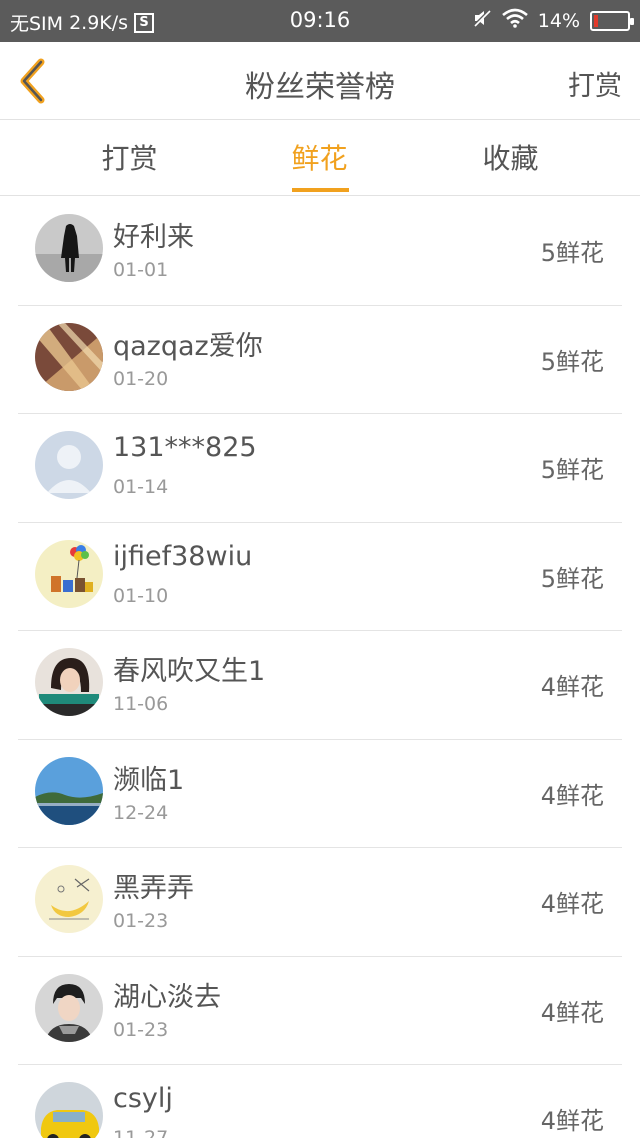  I want to click on tab-label: 收藏, so click(510, 158).